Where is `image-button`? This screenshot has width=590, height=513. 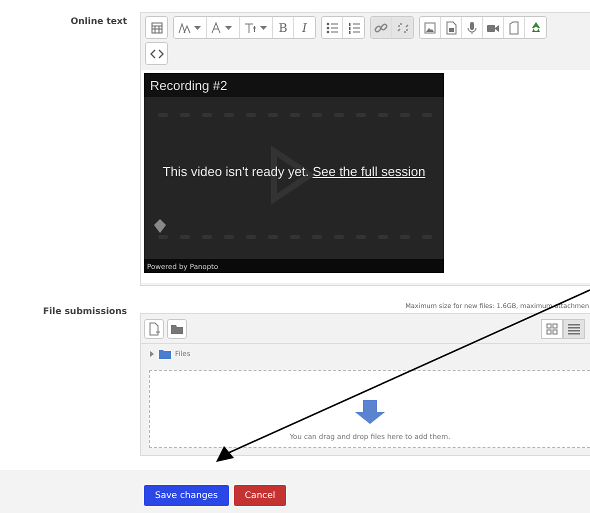
image-button is located at coordinates (430, 27).